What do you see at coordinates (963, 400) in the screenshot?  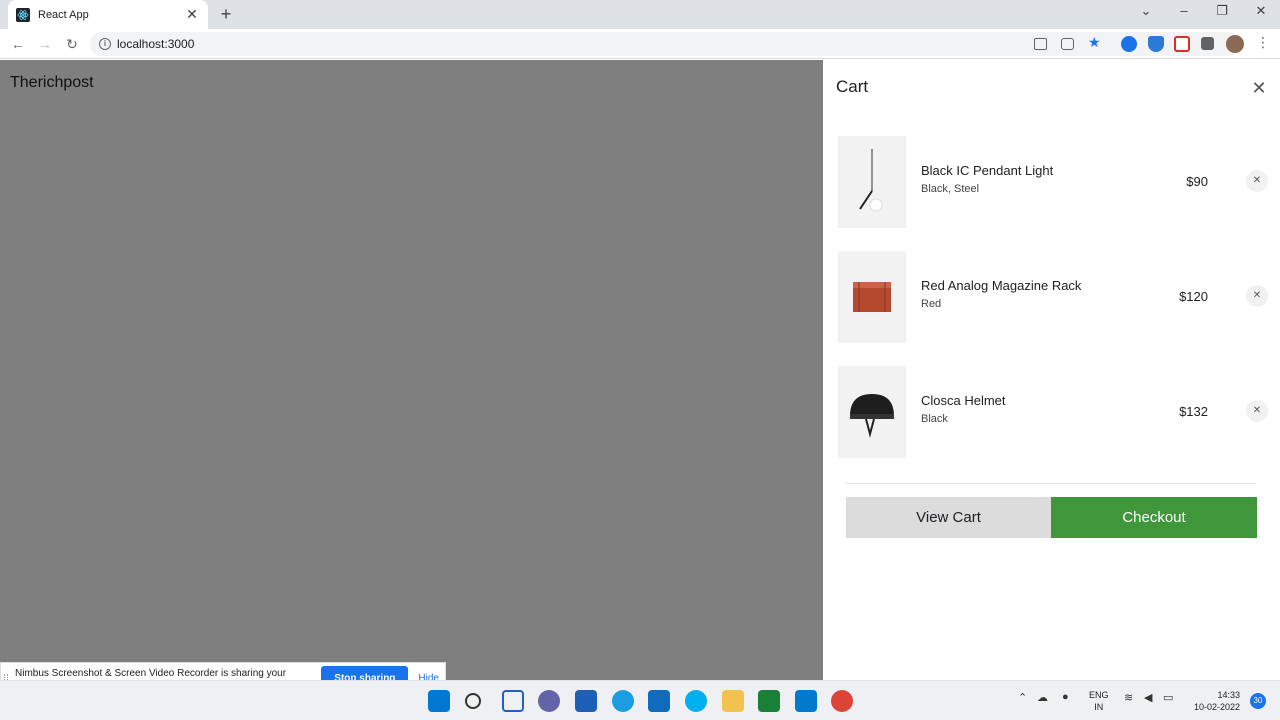 I see `item-name: Closca Helmet` at bounding box center [963, 400].